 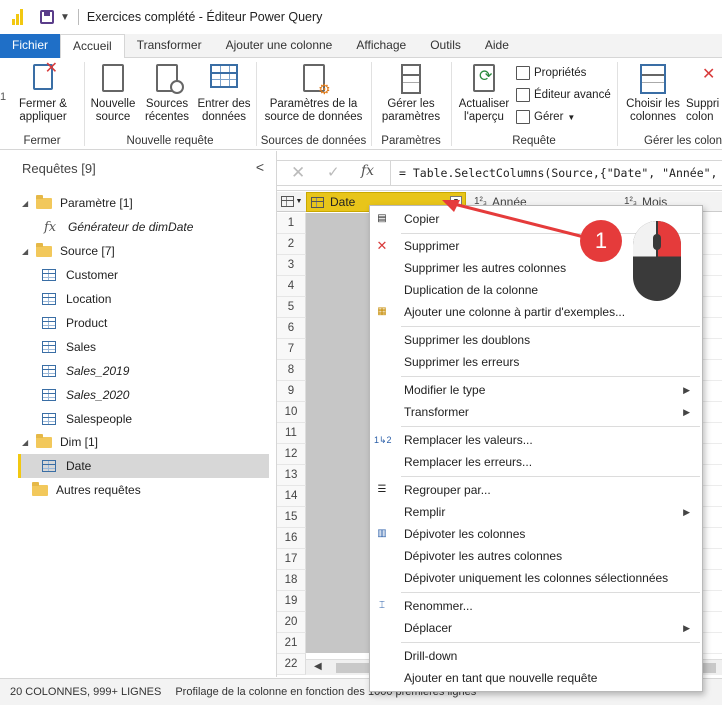 I want to click on new-source-button: Nouvelle source, so click(x=113, y=91).